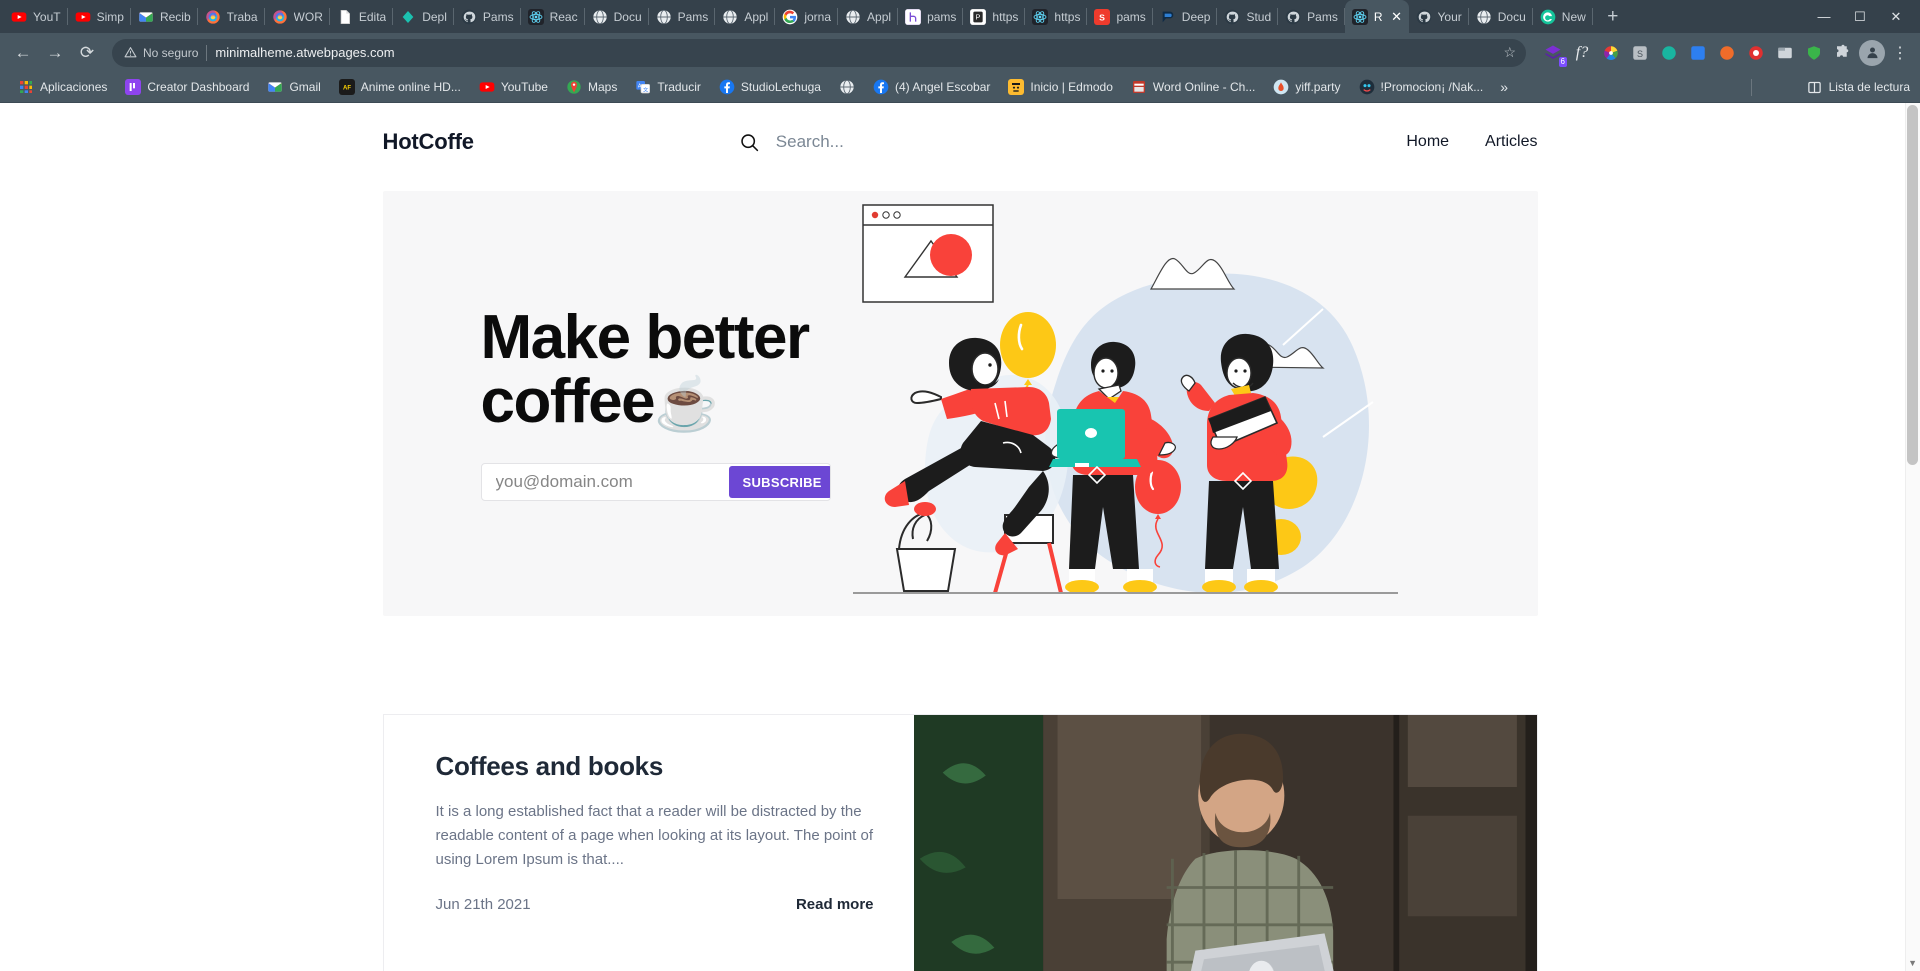 This screenshot has height=971, width=1920. I want to click on browser-tab: https, so click(1056, 16).